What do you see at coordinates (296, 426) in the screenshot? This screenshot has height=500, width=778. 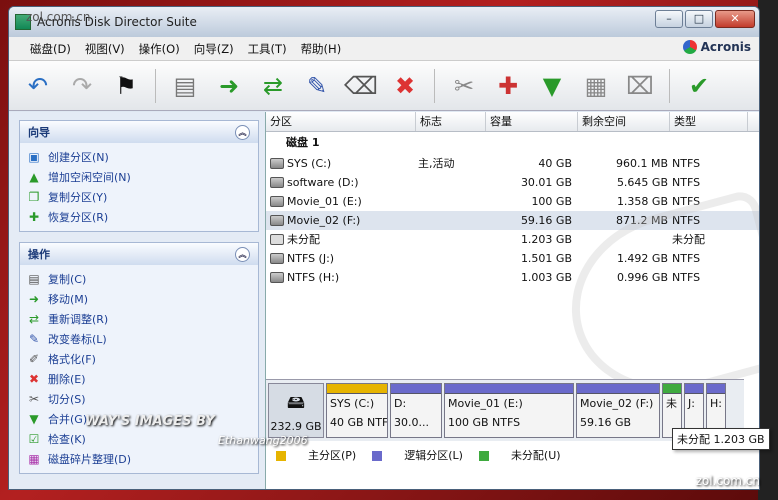 I see `disk-size: 232.9 GB` at bounding box center [296, 426].